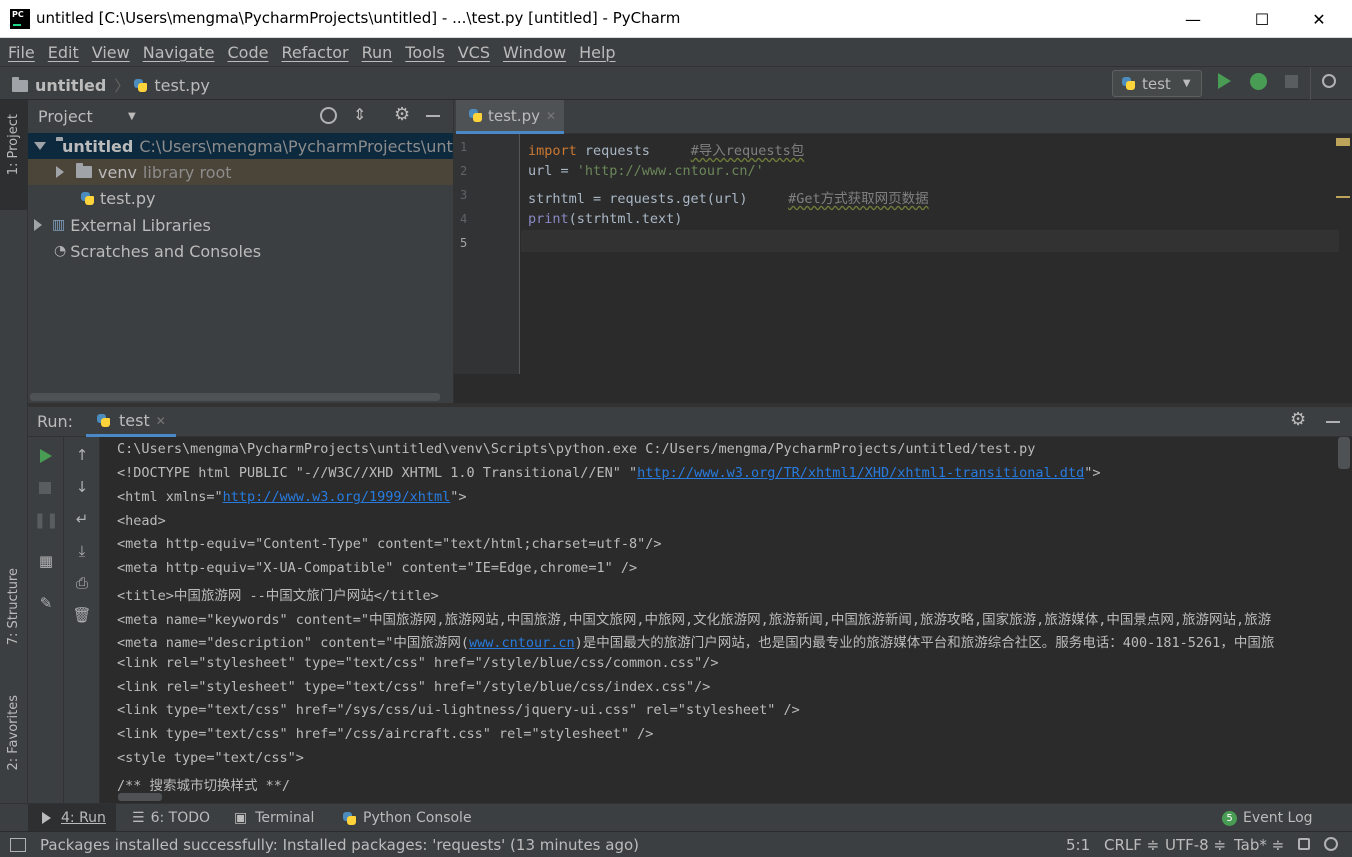  I want to click on menu-file: File, so click(21, 52).